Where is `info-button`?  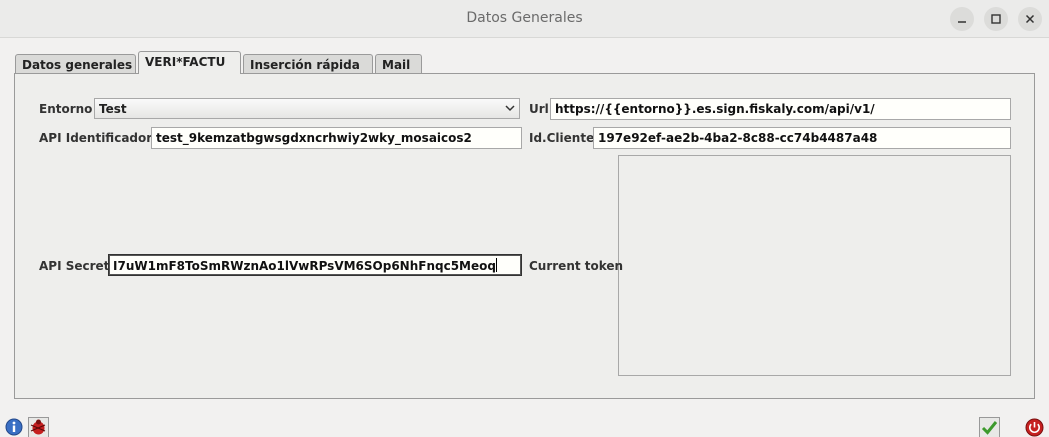 info-button is located at coordinates (15, 427).